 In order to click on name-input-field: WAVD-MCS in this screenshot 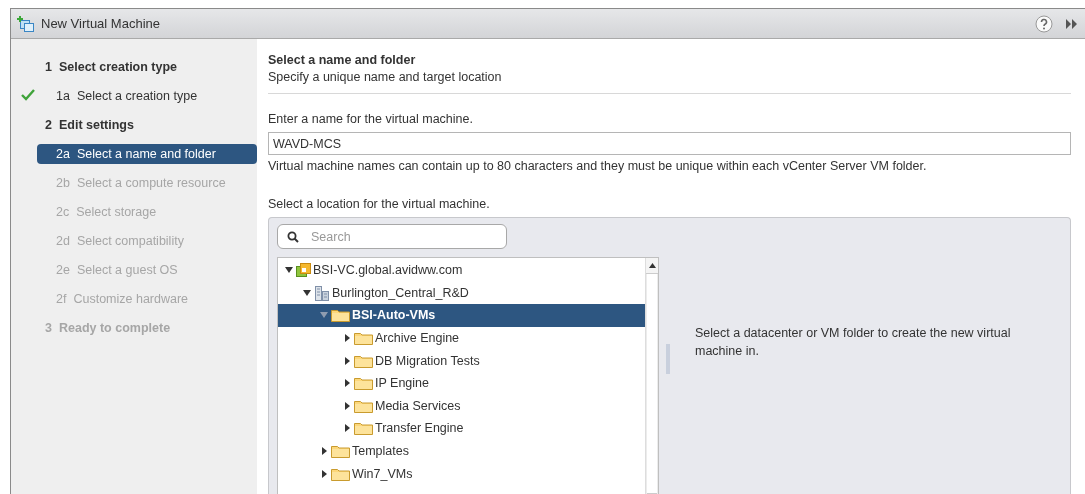, I will do `click(669, 143)`.